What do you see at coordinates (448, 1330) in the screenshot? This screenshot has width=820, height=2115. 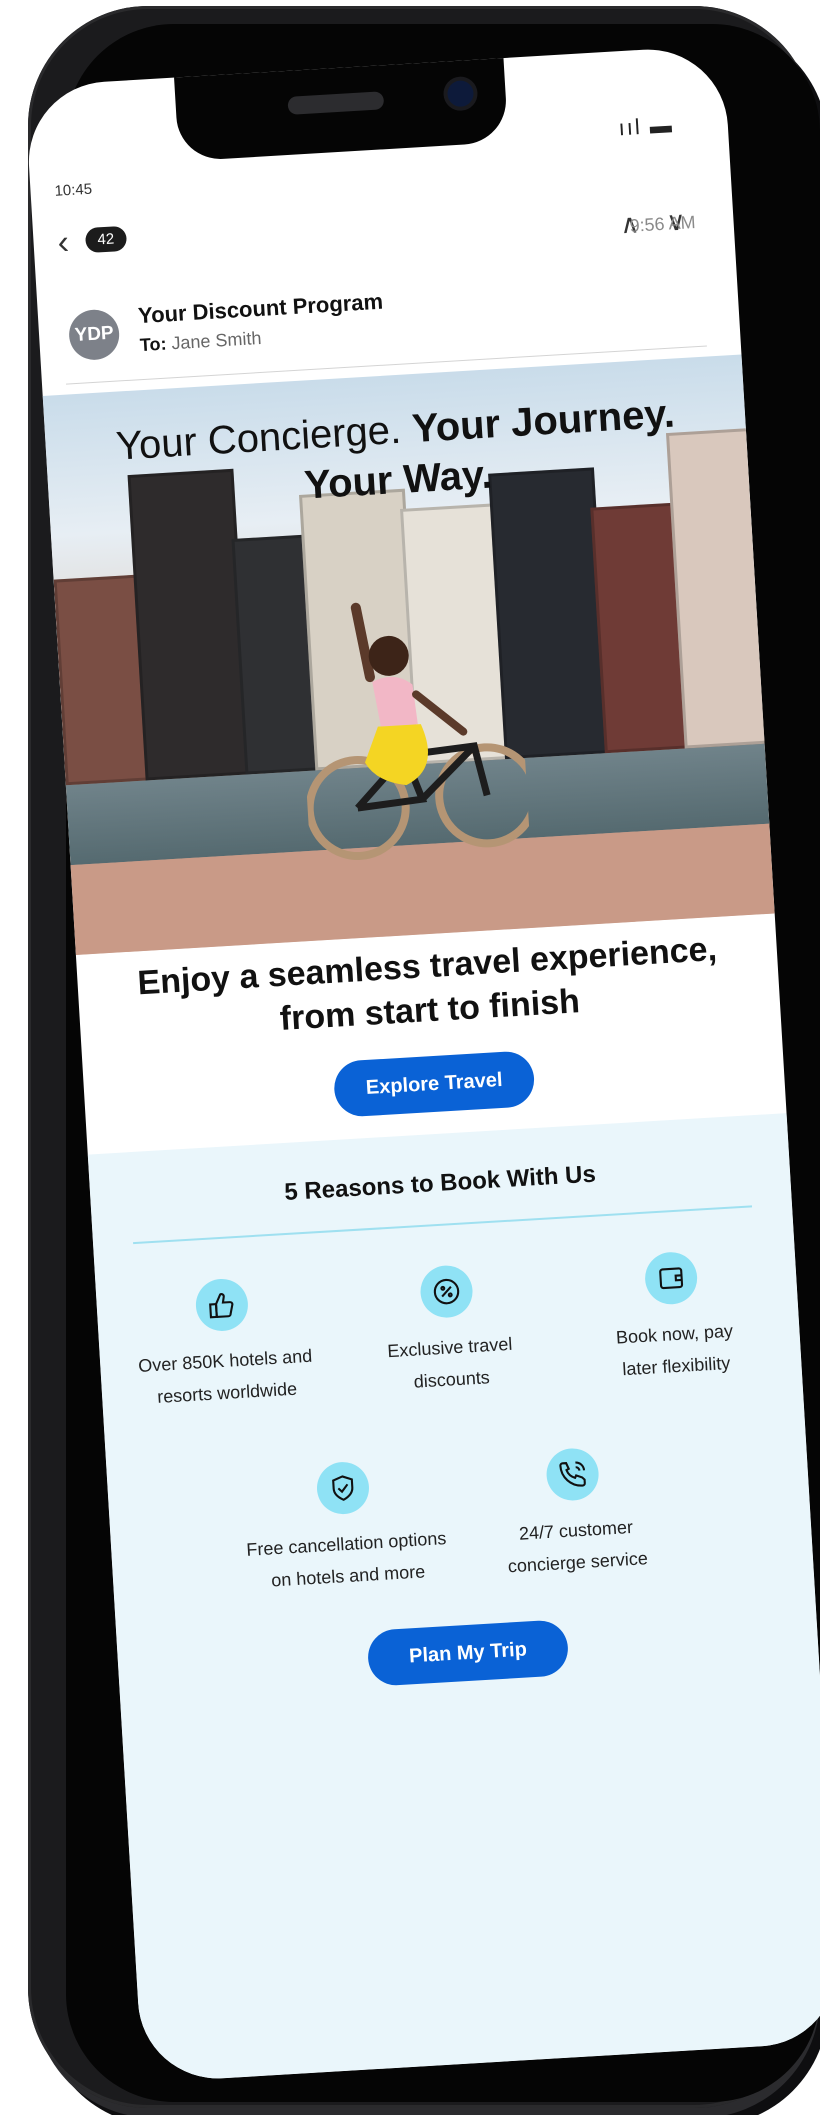 I see `reason-item: Exclusive travel discounts` at bounding box center [448, 1330].